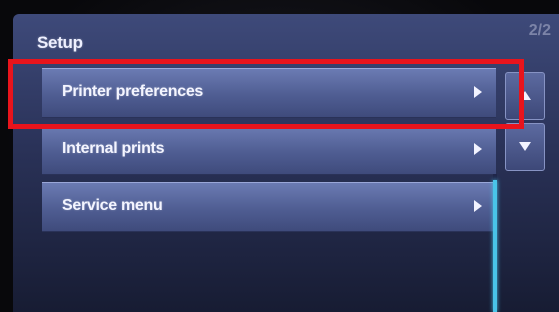 This screenshot has width=559, height=312. I want to click on page-indicator: 2/2, so click(539, 30).